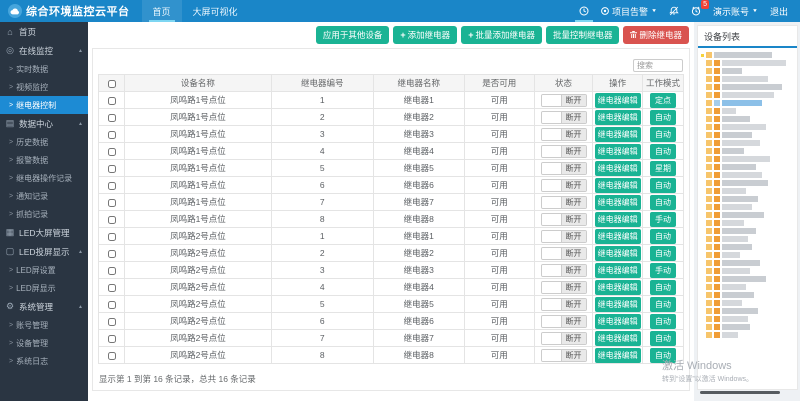 The image size is (800, 401). I want to click on sidebar-item-led-cast-display: ▢ LED投屏显示 ▲, so click(44, 251).